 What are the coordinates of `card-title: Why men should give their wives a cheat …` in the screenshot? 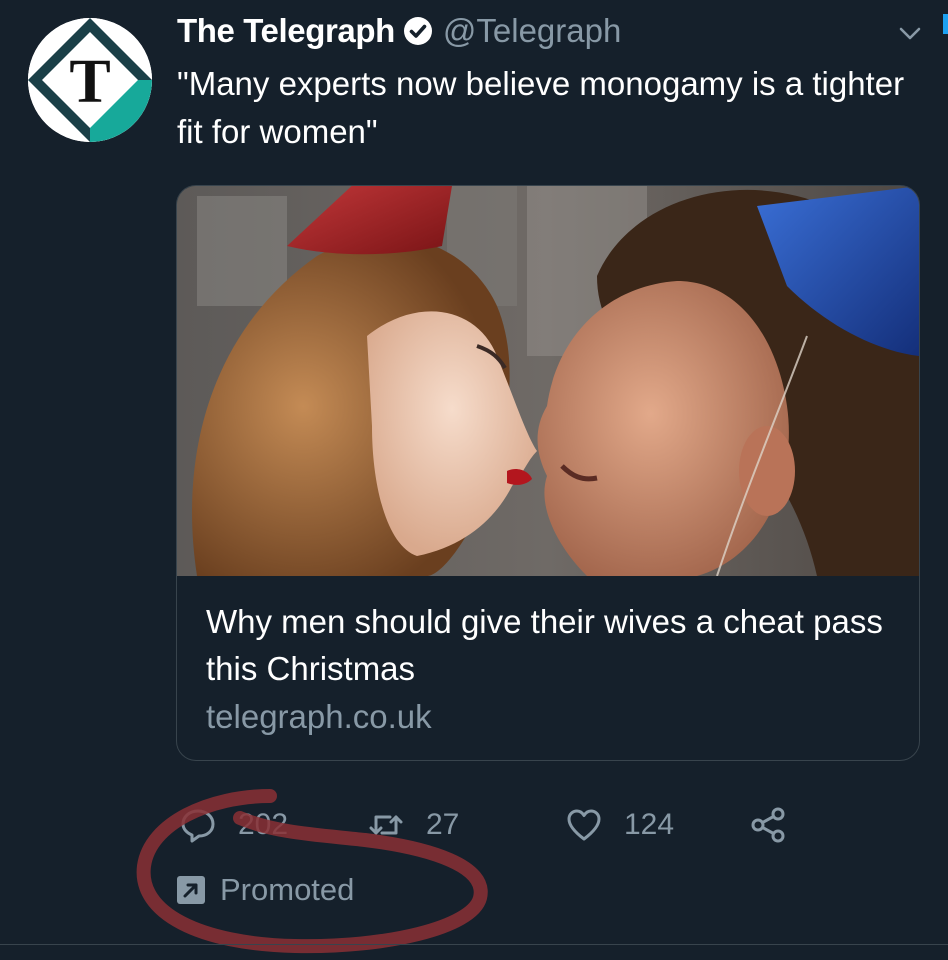 It's located at (551, 645).